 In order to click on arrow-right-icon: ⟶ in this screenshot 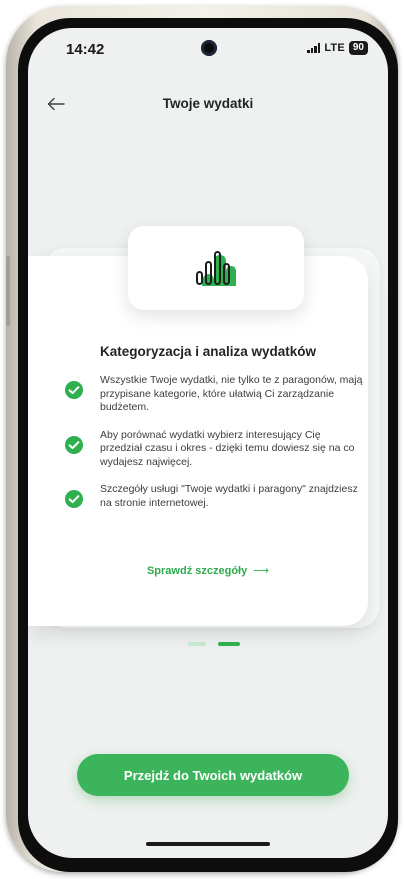, I will do `click(261, 571)`.